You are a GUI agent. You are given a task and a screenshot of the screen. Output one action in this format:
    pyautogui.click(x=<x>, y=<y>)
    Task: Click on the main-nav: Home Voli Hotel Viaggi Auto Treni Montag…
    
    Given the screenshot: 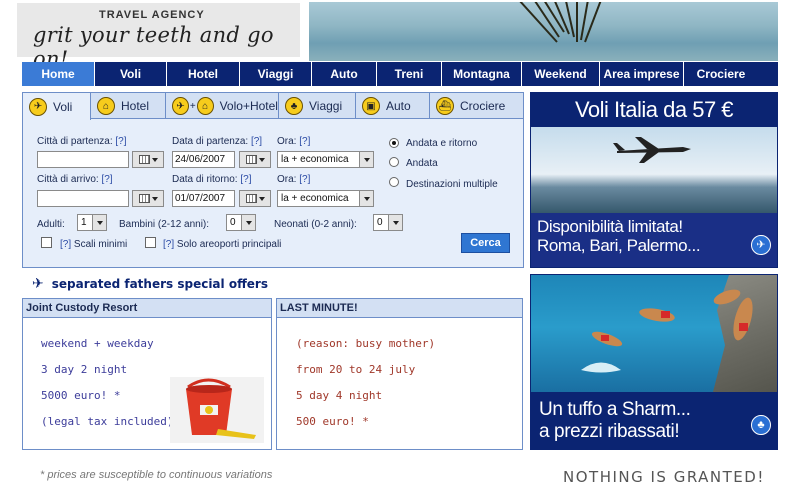 What is the action you would take?
    pyautogui.click(x=400, y=74)
    